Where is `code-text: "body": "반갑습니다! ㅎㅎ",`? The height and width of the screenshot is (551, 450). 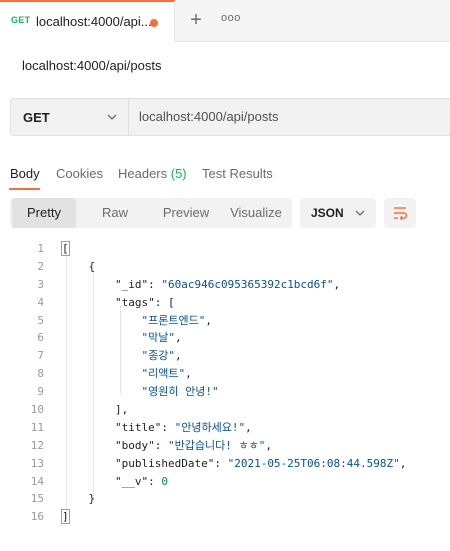 code-text: "body": "반갑습니다! ㅎㅎ", is located at coordinates (193, 445).